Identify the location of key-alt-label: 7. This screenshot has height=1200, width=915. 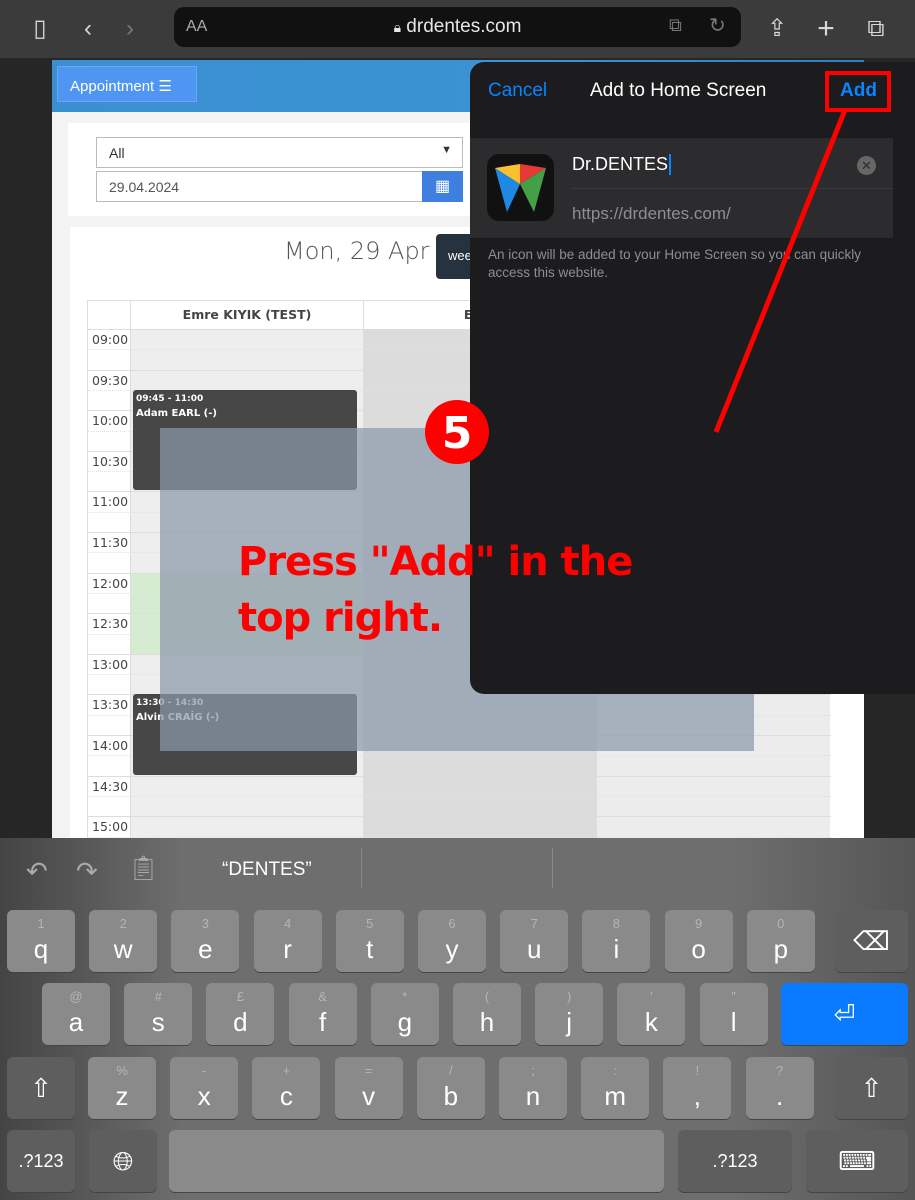
(534, 923).